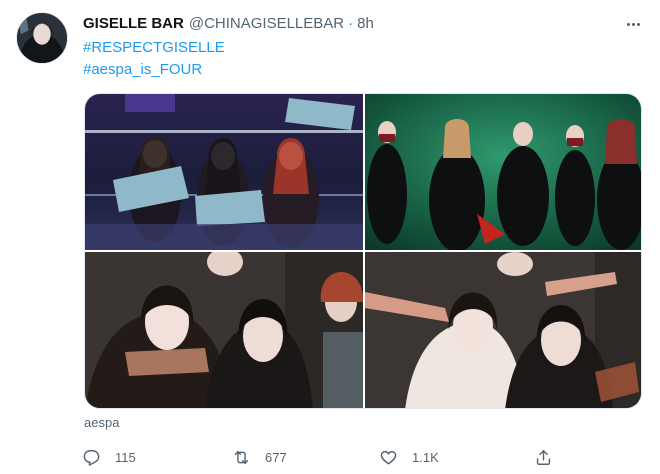 The height and width of the screenshot is (474, 660). I want to click on avatar-image, so click(42, 38).